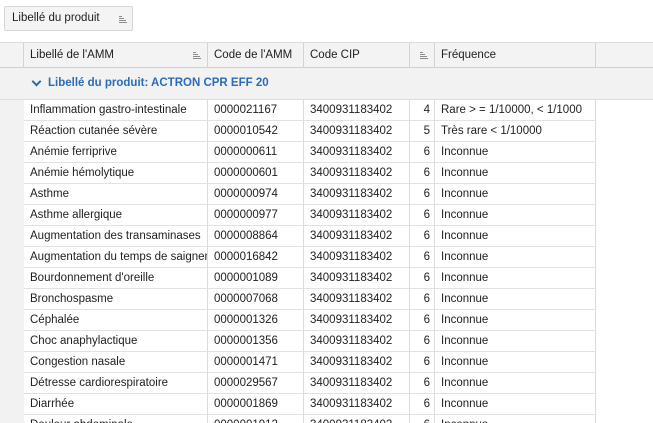 Image resolution: width=653 pixels, height=423 pixels. Describe the element at coordinates (422, 55) in the screenshot. I see `column-header-niveau` at that location.